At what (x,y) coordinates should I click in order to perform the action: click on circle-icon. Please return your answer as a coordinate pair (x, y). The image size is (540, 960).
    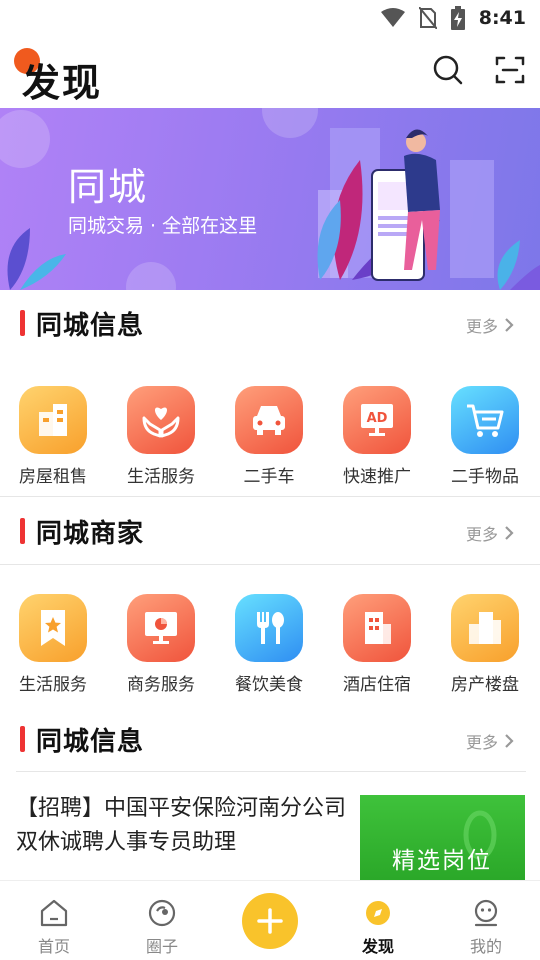
    Looking at the image, I should click on (162, 913).